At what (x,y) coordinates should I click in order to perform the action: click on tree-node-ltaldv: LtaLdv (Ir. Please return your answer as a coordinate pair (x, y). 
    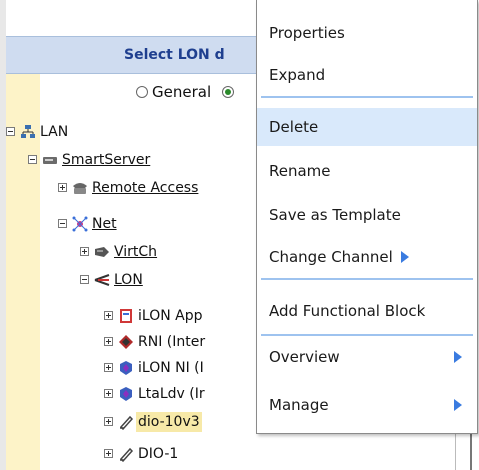
    Looking at the image, I should click on (184, 394).